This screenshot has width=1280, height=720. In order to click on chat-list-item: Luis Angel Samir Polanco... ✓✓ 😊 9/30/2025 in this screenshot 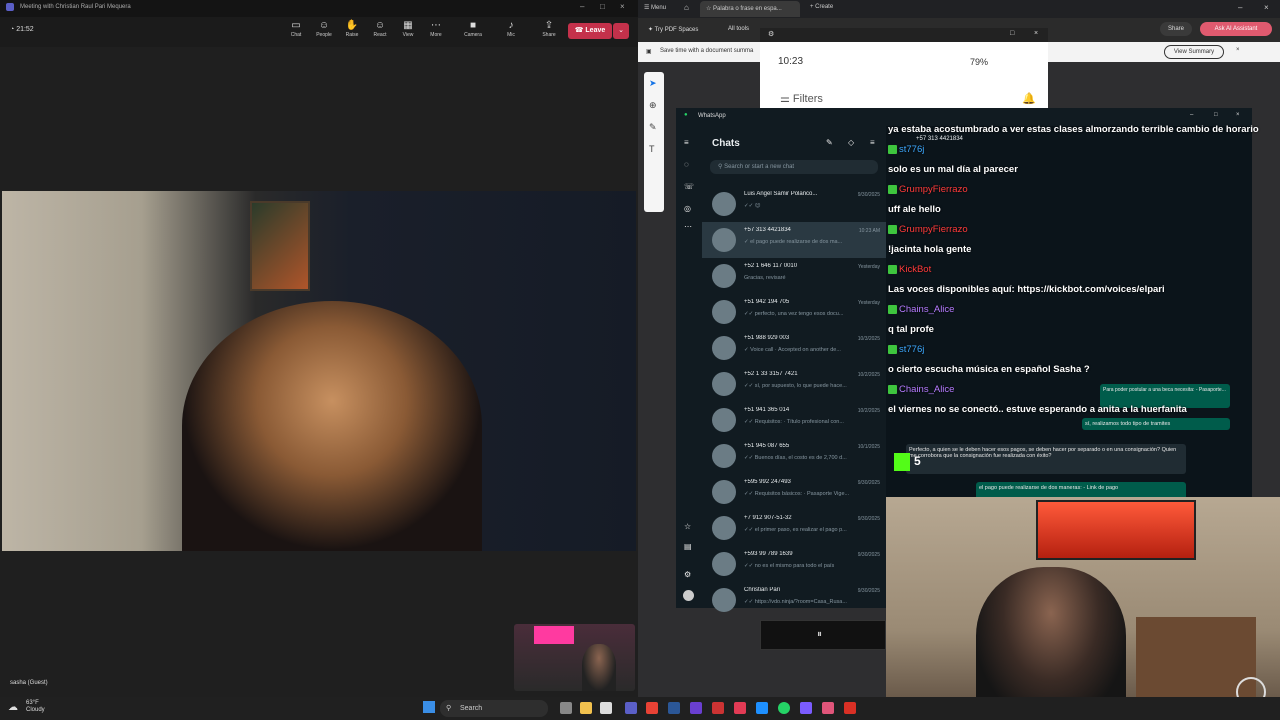, I will do `click(794, 204)`.